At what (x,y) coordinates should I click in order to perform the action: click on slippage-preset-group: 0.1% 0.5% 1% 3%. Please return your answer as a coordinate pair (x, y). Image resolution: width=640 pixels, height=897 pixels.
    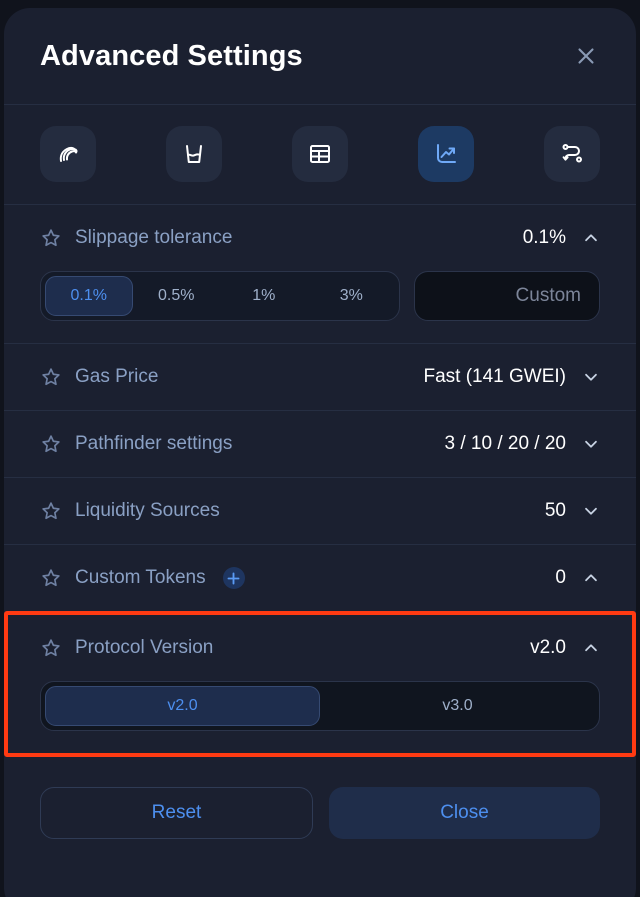
    Looking at the image, I should click on (220, 296).